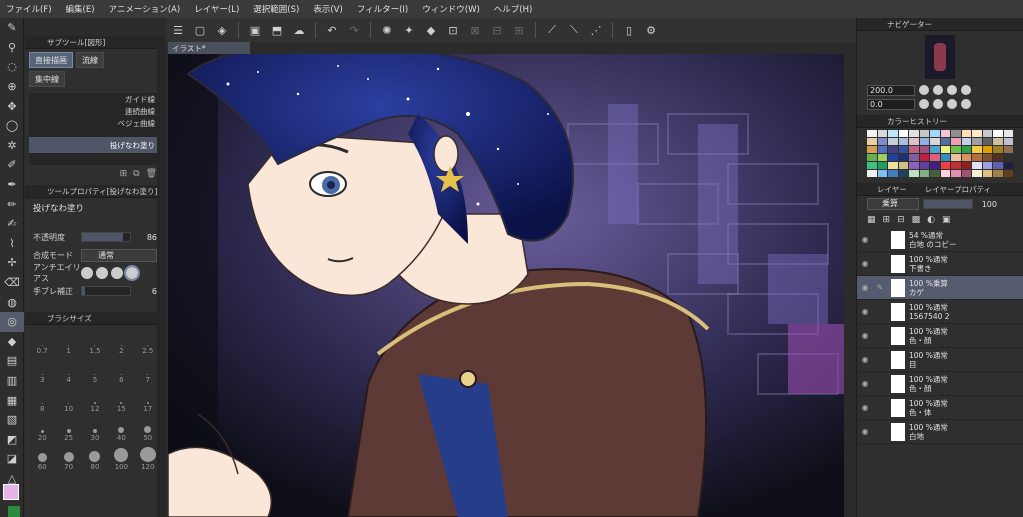 This screenshot has width=1023, height=517. Describe the element at coordinates (940, 336) in the screenshot. I see `layer-row: ◉ 100 %通常 色・顔` at that location.